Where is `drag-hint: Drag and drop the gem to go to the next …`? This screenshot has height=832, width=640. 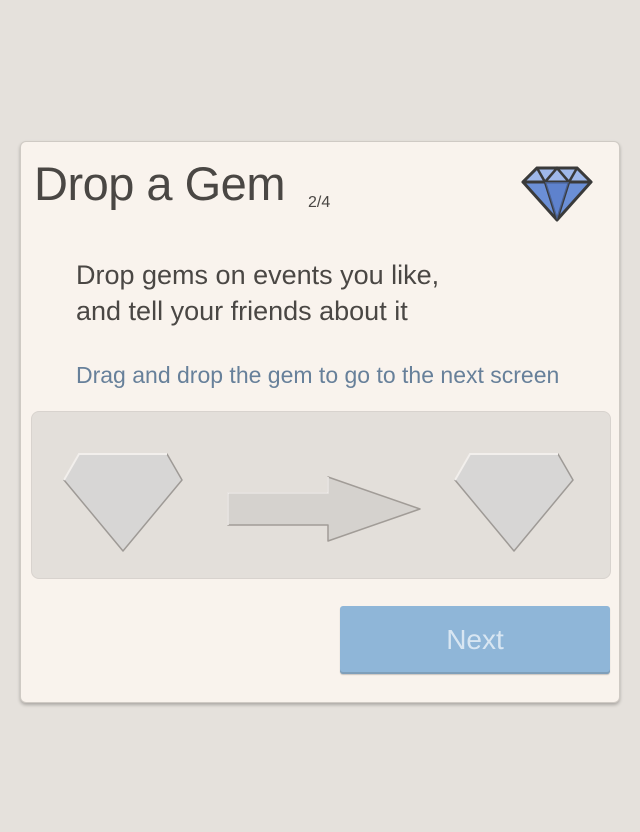
drag-hint: Drag and drop the gem to go to the next … is located at coordinates (318, 375).